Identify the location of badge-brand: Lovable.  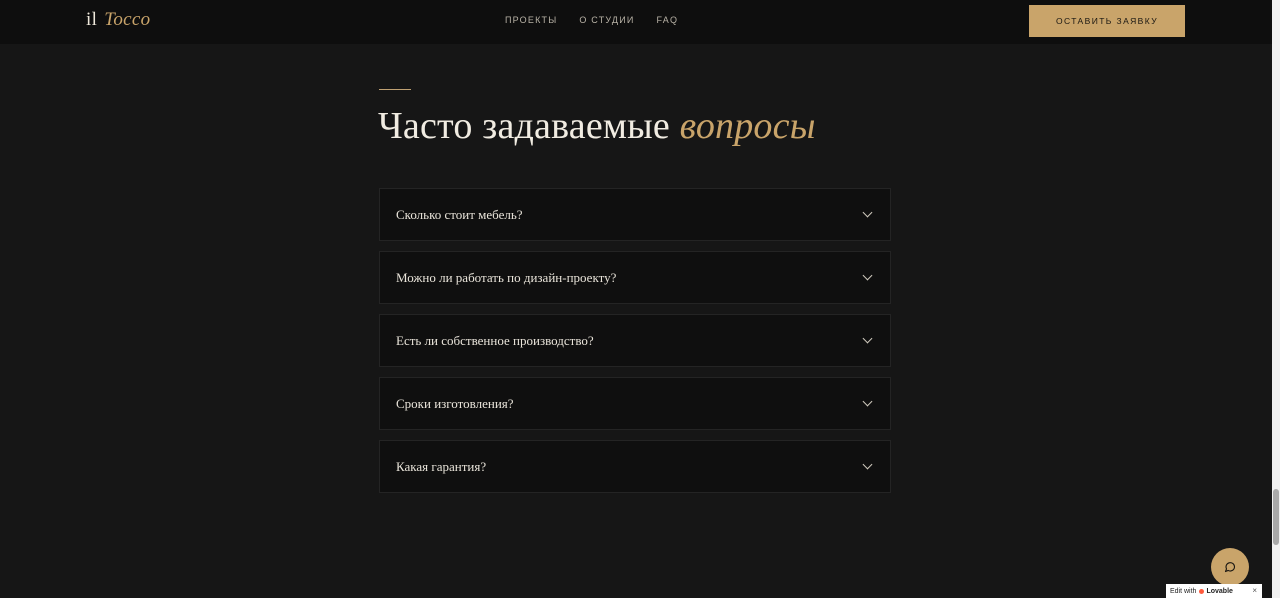
(1216, 591).